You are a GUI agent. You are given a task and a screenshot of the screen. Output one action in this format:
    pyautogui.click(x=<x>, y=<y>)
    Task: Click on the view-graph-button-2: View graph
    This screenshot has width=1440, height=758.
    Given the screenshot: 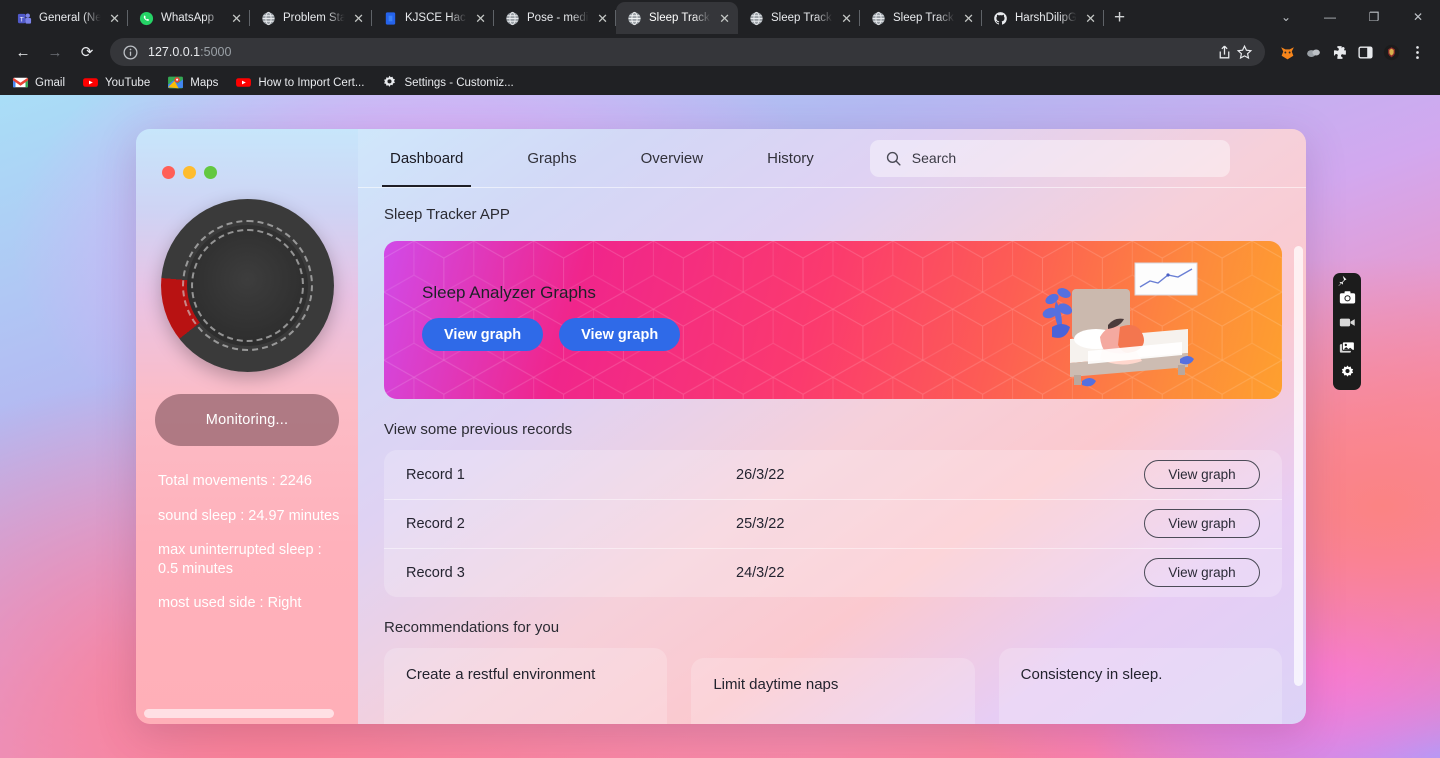 What is the action you would take?
    pyautogui.click(x=620, y=334)
    